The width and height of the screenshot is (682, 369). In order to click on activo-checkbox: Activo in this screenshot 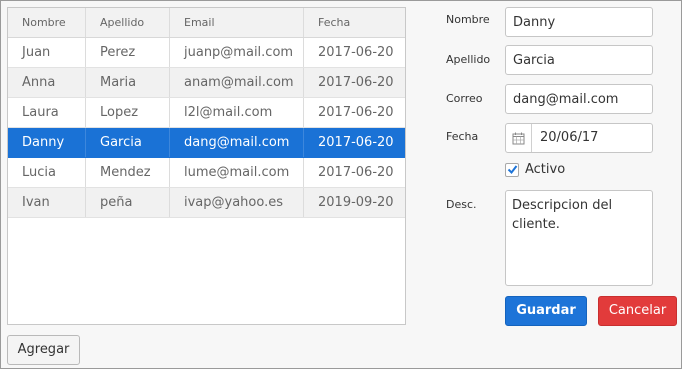, I will do `click(535, 169)`.